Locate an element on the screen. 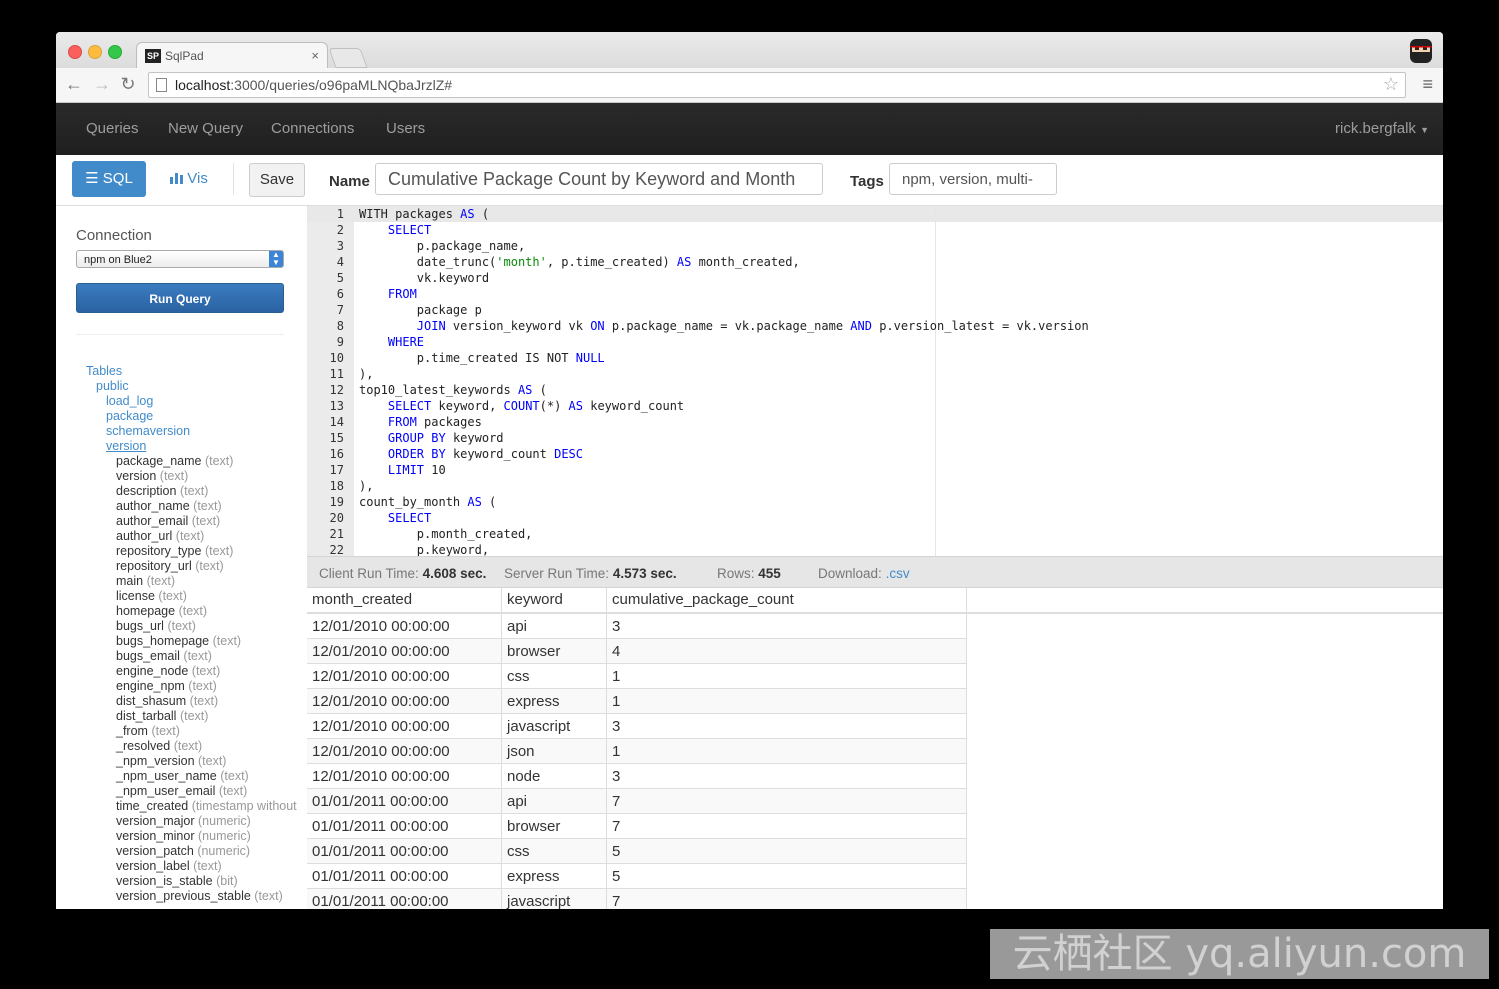 The image size is (1499, 989). code-text: p.package_name, is located at coordinates (442, 246).